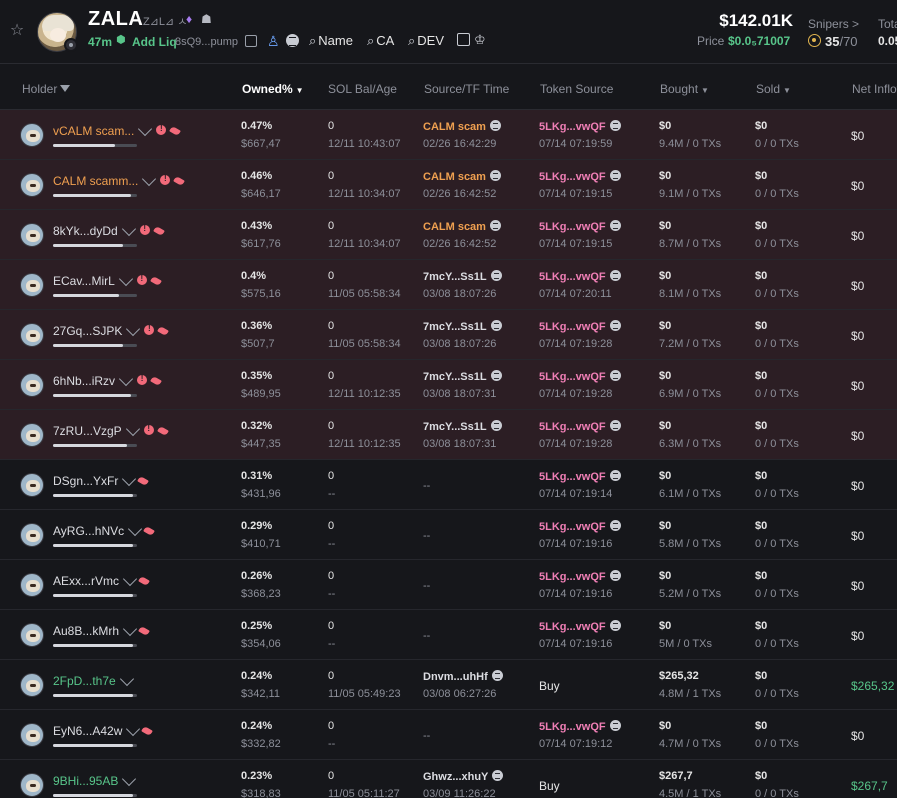  What do you see at coordinates (261, 244) in the screenshot?
I see `owned-usd: $617,76` at bounding box center [261, 244].